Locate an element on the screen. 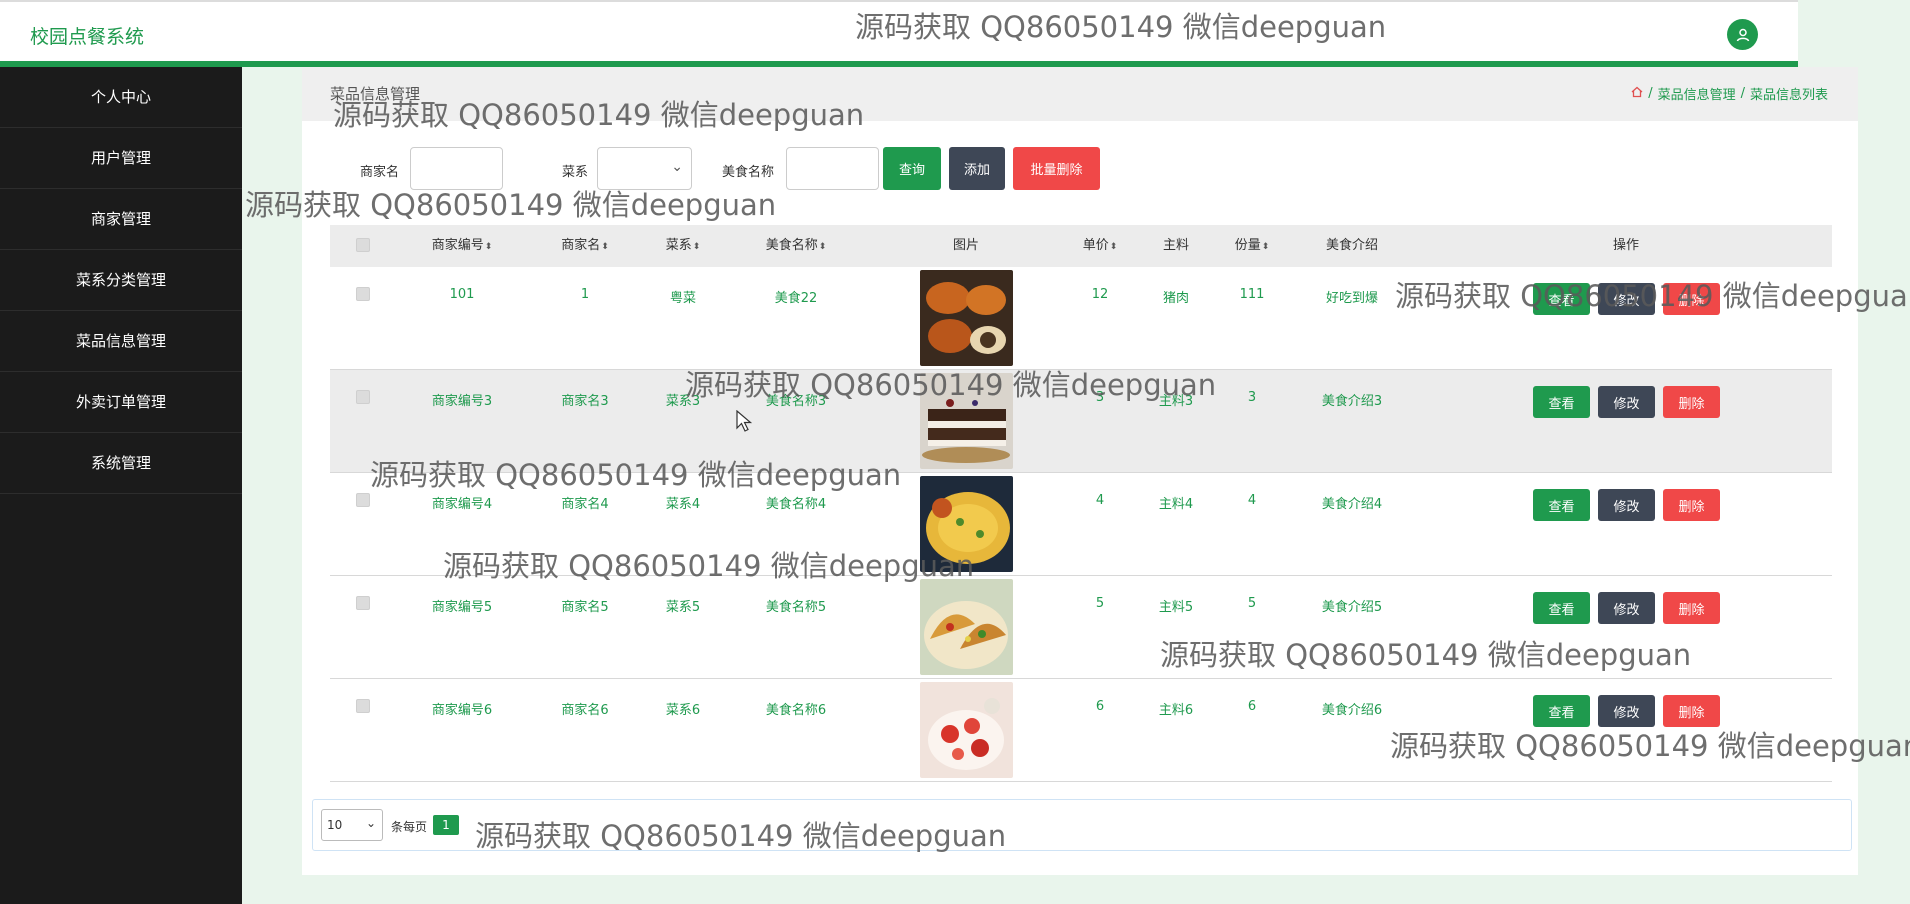 The height and width of the screenshot is (904, 1910). page-title: 菜品信息管理 is located at coordinates (375, 94).